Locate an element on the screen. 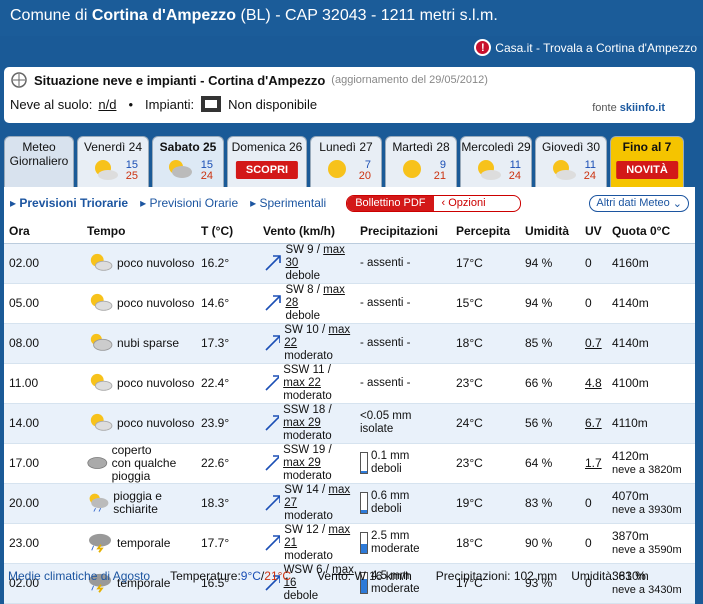 The height and width of the screenshot is (604, 703). nav-label: Previsioni Triorarie is located at coordinates (74, 203).